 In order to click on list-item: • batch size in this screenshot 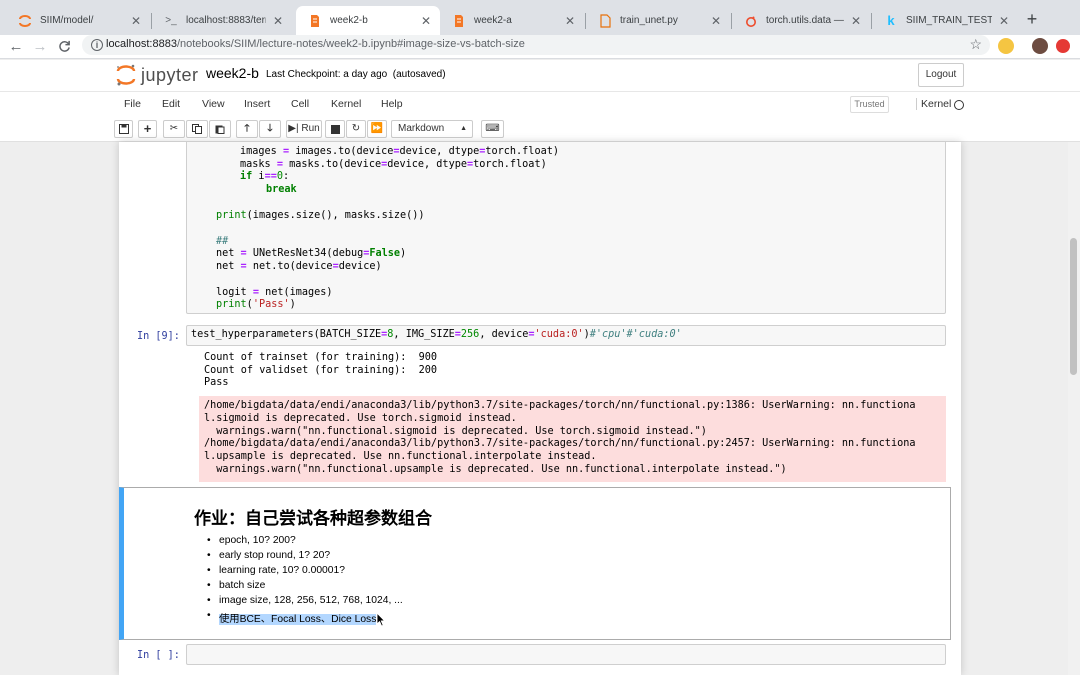, I will do `click(236, 585)`.